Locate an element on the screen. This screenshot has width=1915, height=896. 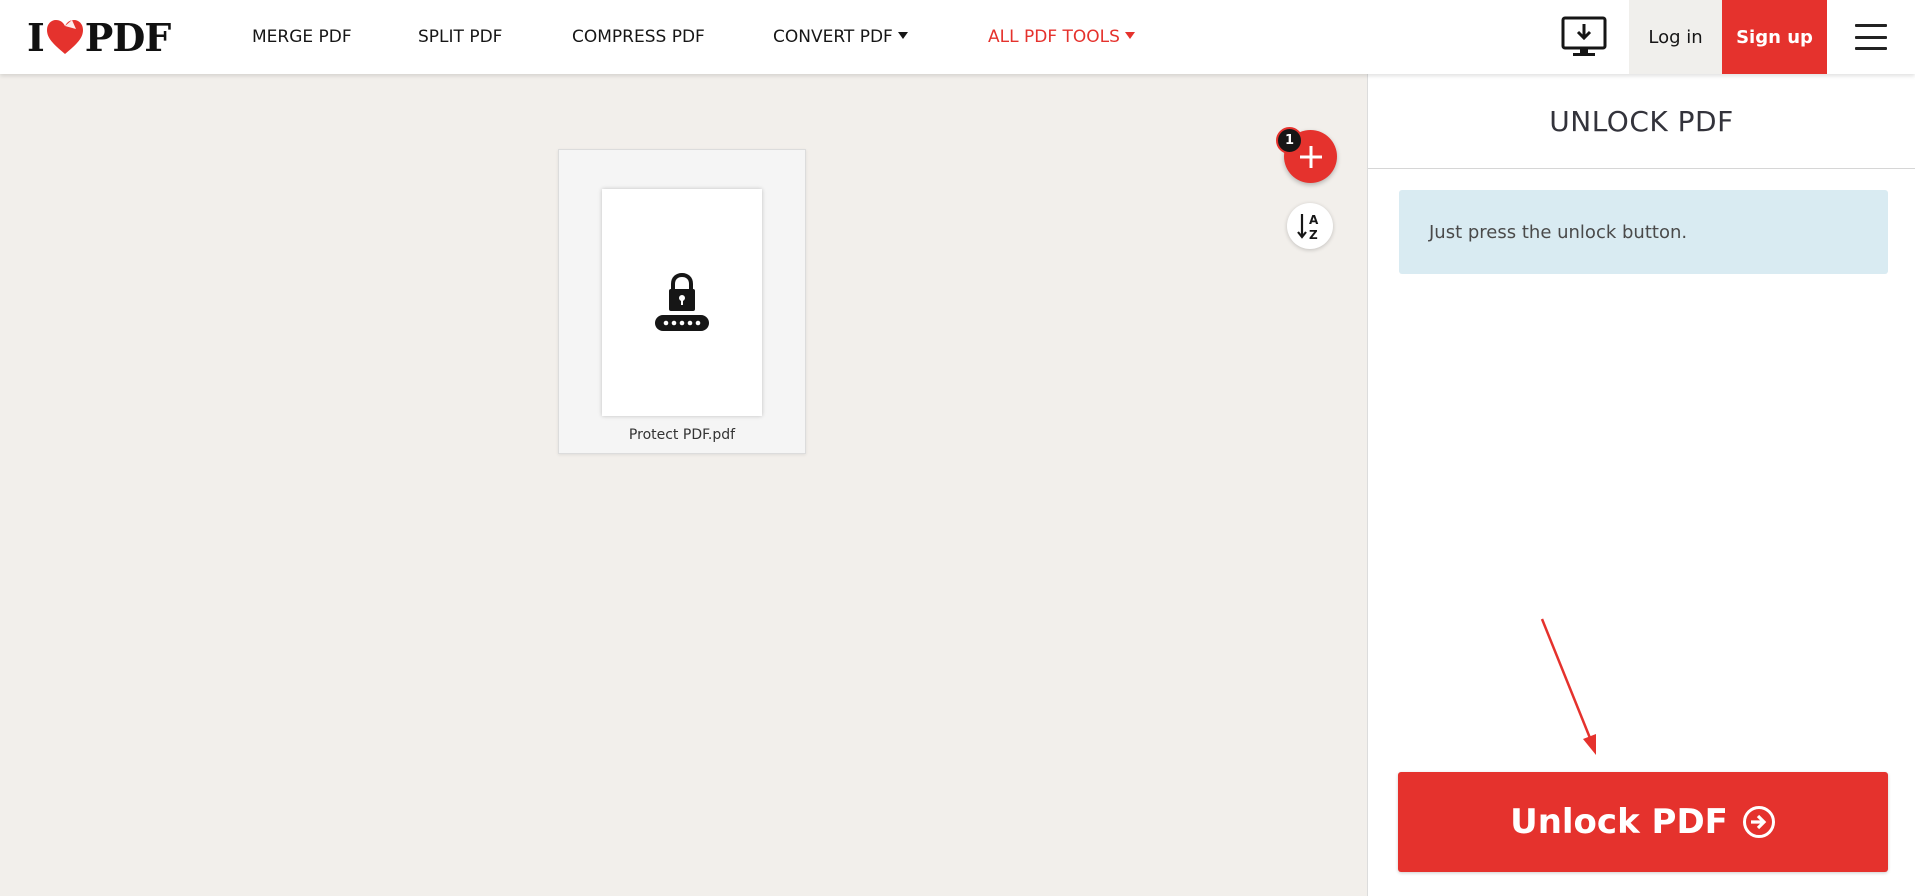
plus-icon is located at coordinates (1310, 156).